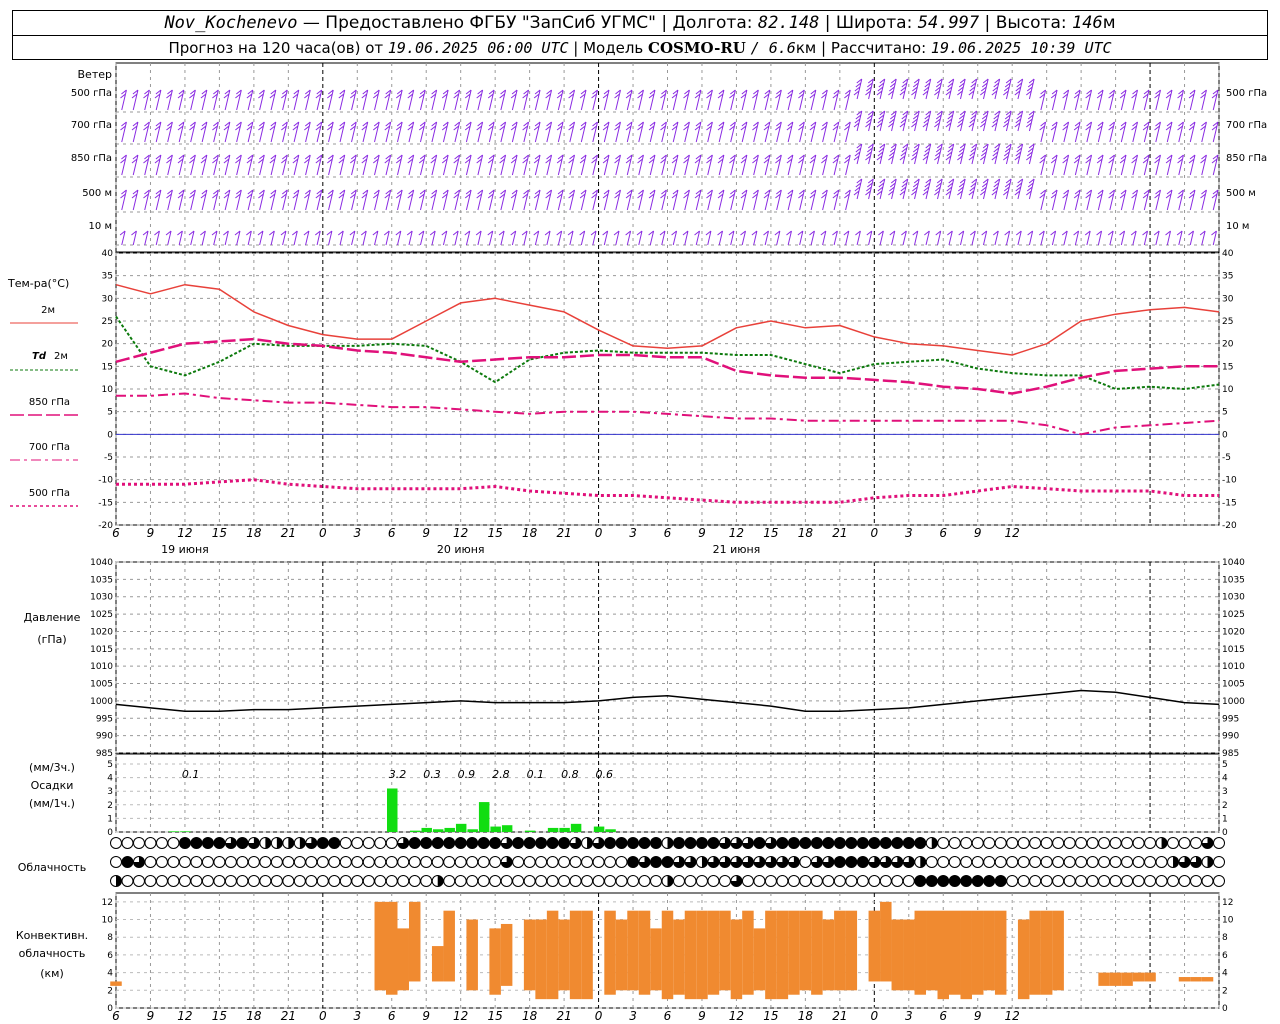  Describe the element at coordinates (95, 74) in the screenshot. I see `wind-title: Ветер` at that location.